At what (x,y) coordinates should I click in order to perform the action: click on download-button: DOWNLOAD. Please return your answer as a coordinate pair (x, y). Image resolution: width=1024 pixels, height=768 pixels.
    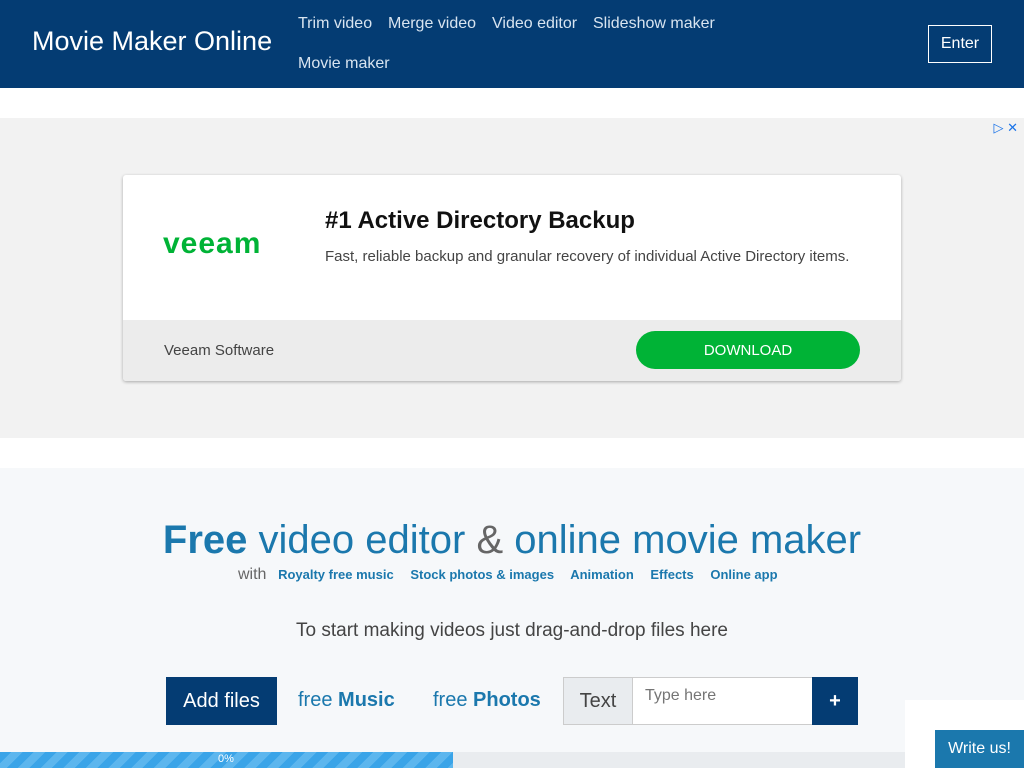
    Looking at the image, I should click on (748, 350).